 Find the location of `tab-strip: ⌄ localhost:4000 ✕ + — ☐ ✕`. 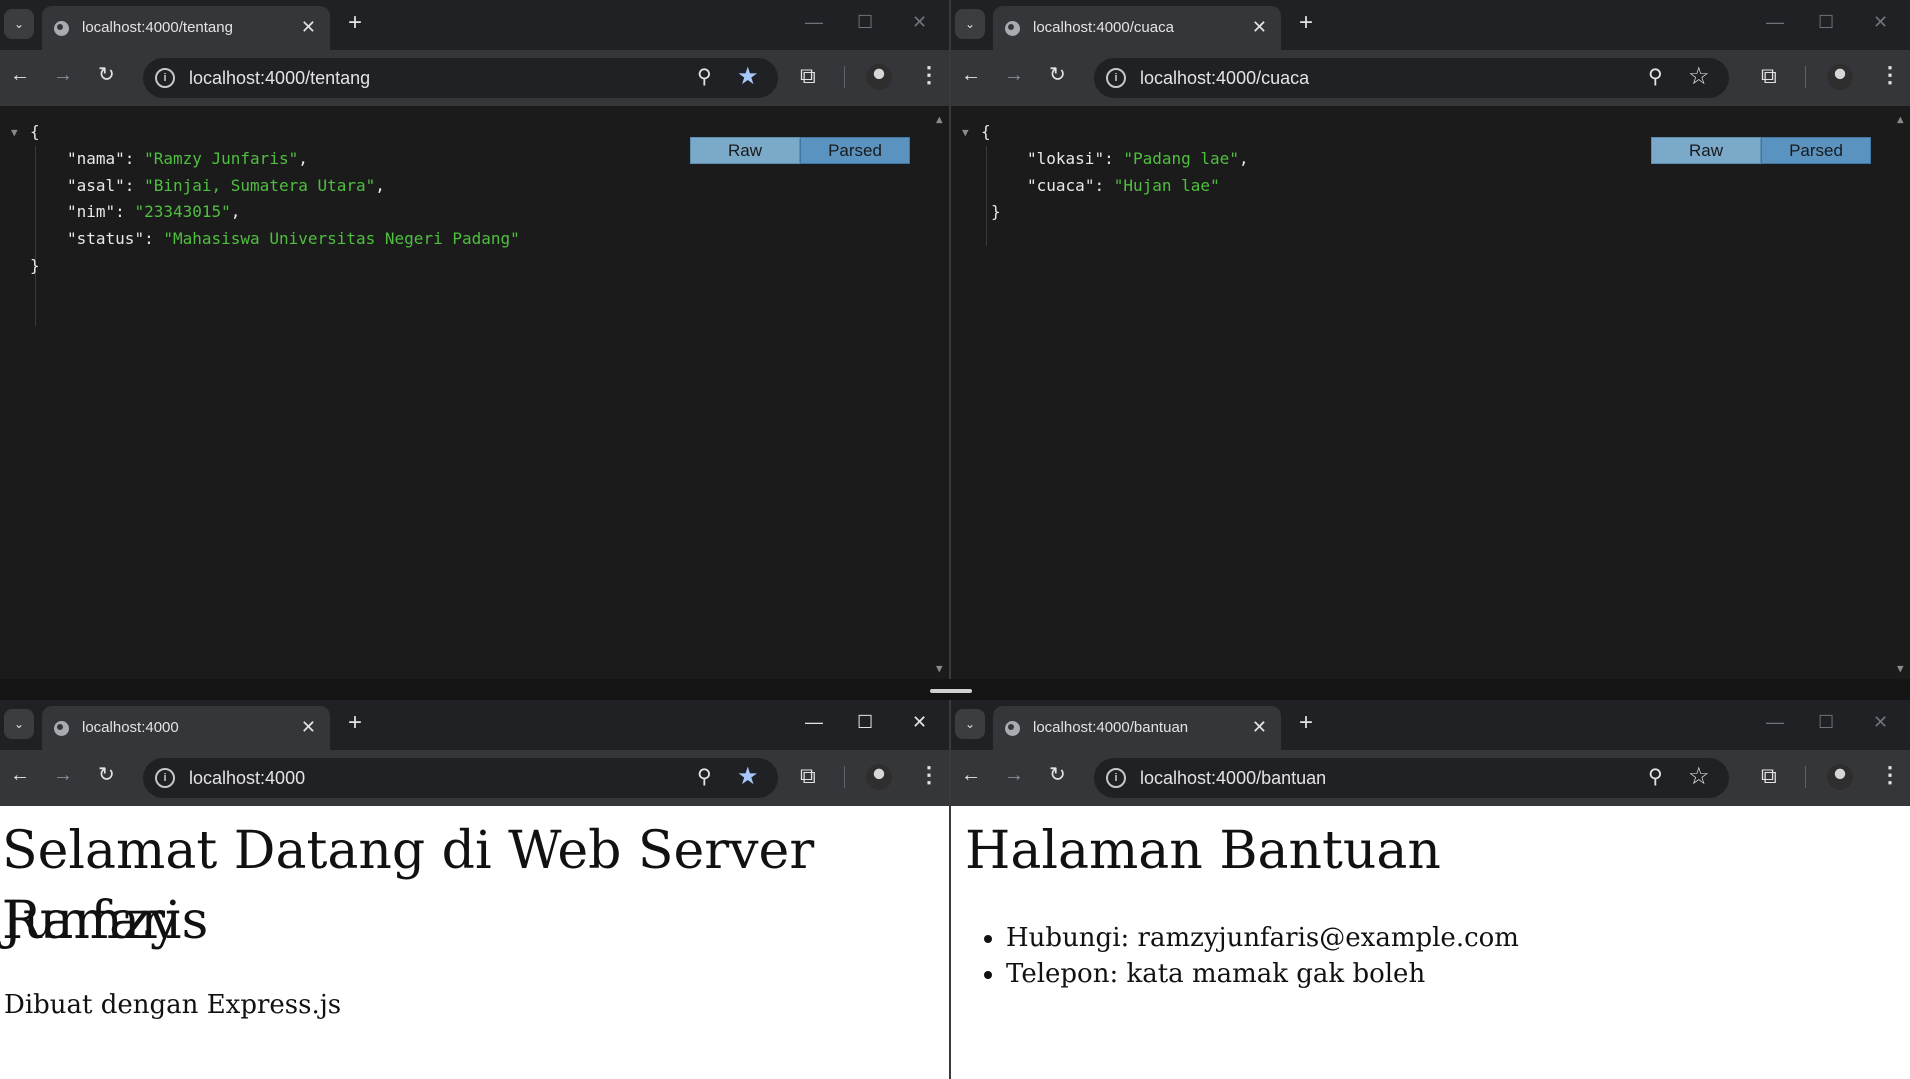

tab-strip: ⌄ localhost:4000 ✕ + — ☐ ✕ is located at coordinates (474, 725).